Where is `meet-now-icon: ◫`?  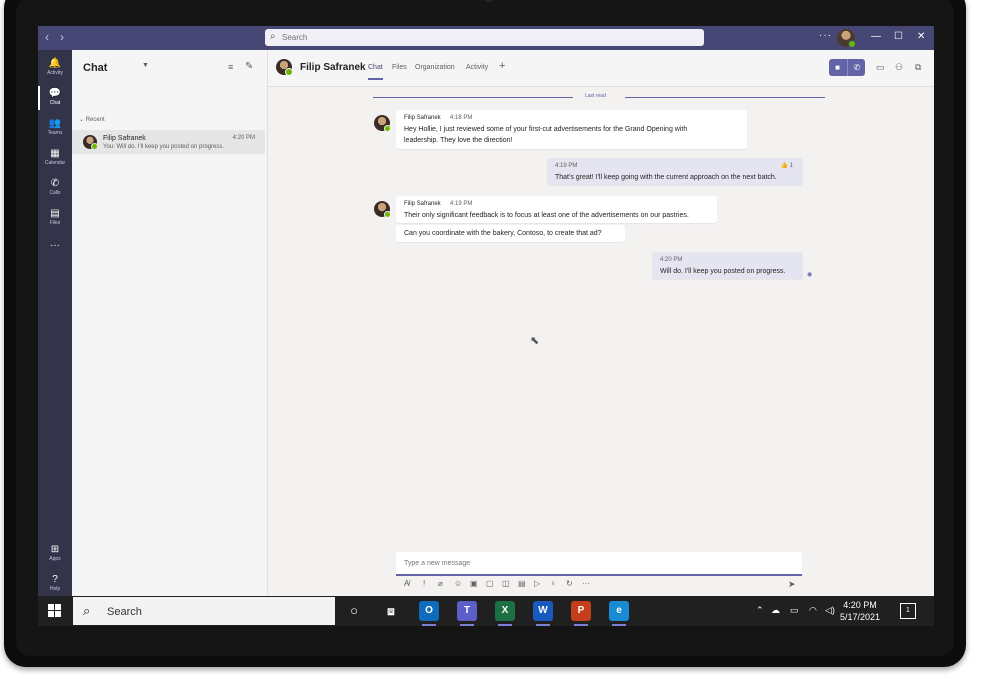
meet-now-icon: ◫ is located at coordinates (506, 583).